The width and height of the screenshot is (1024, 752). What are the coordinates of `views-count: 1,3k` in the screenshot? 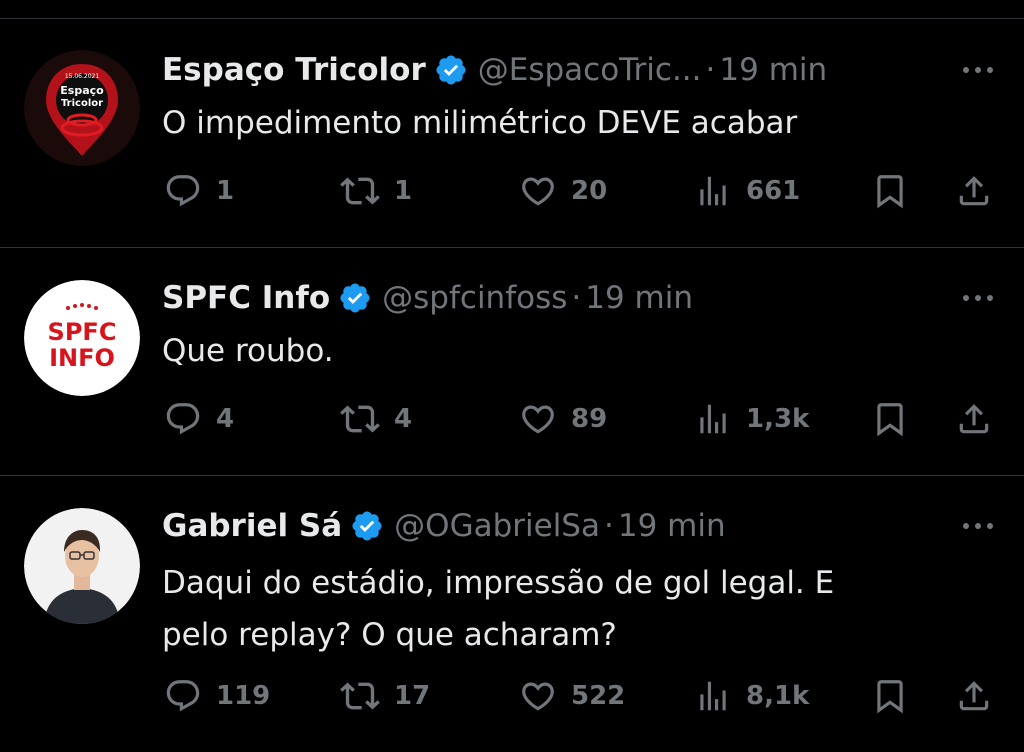 It's located at (778, 419).